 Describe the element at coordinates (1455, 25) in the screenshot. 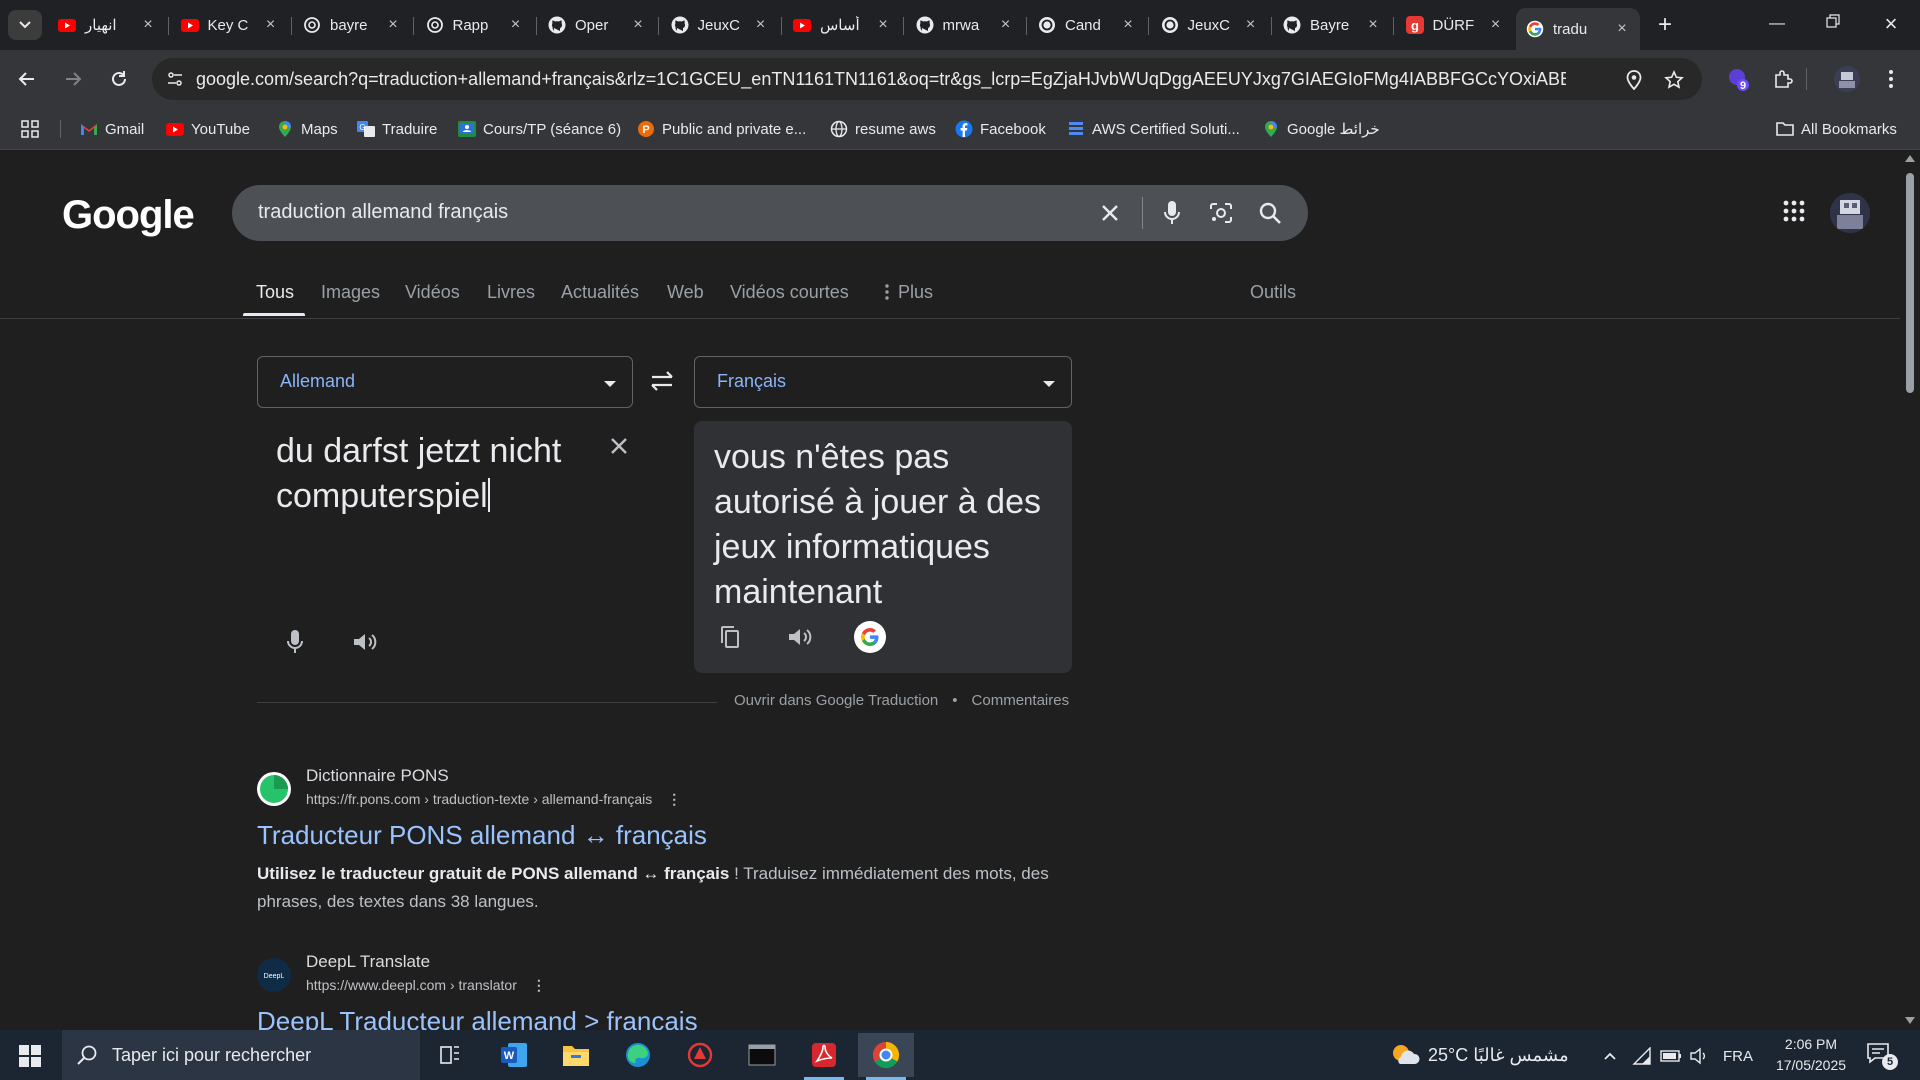

I see `browser-tab: g DÜRF ×` at that location.